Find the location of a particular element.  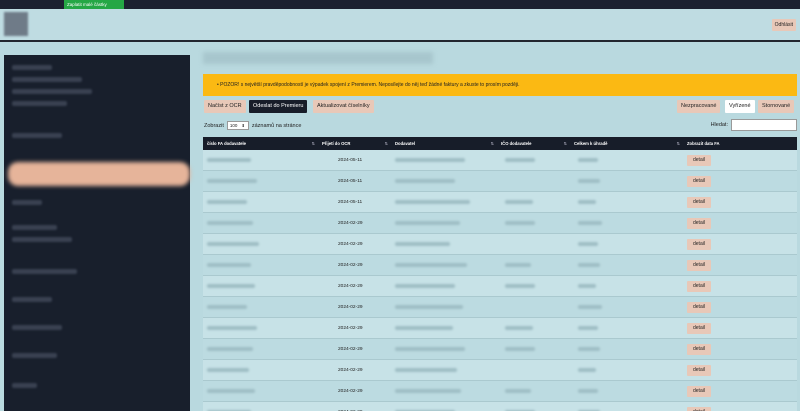

send-to-premier-button: Odeslat do Premieru is located at coordinates (278, 106).